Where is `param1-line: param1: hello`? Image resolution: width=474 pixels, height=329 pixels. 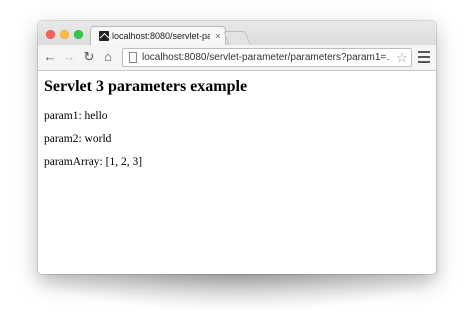
param1-line: param1: hello is located at coordinates (76, 116).